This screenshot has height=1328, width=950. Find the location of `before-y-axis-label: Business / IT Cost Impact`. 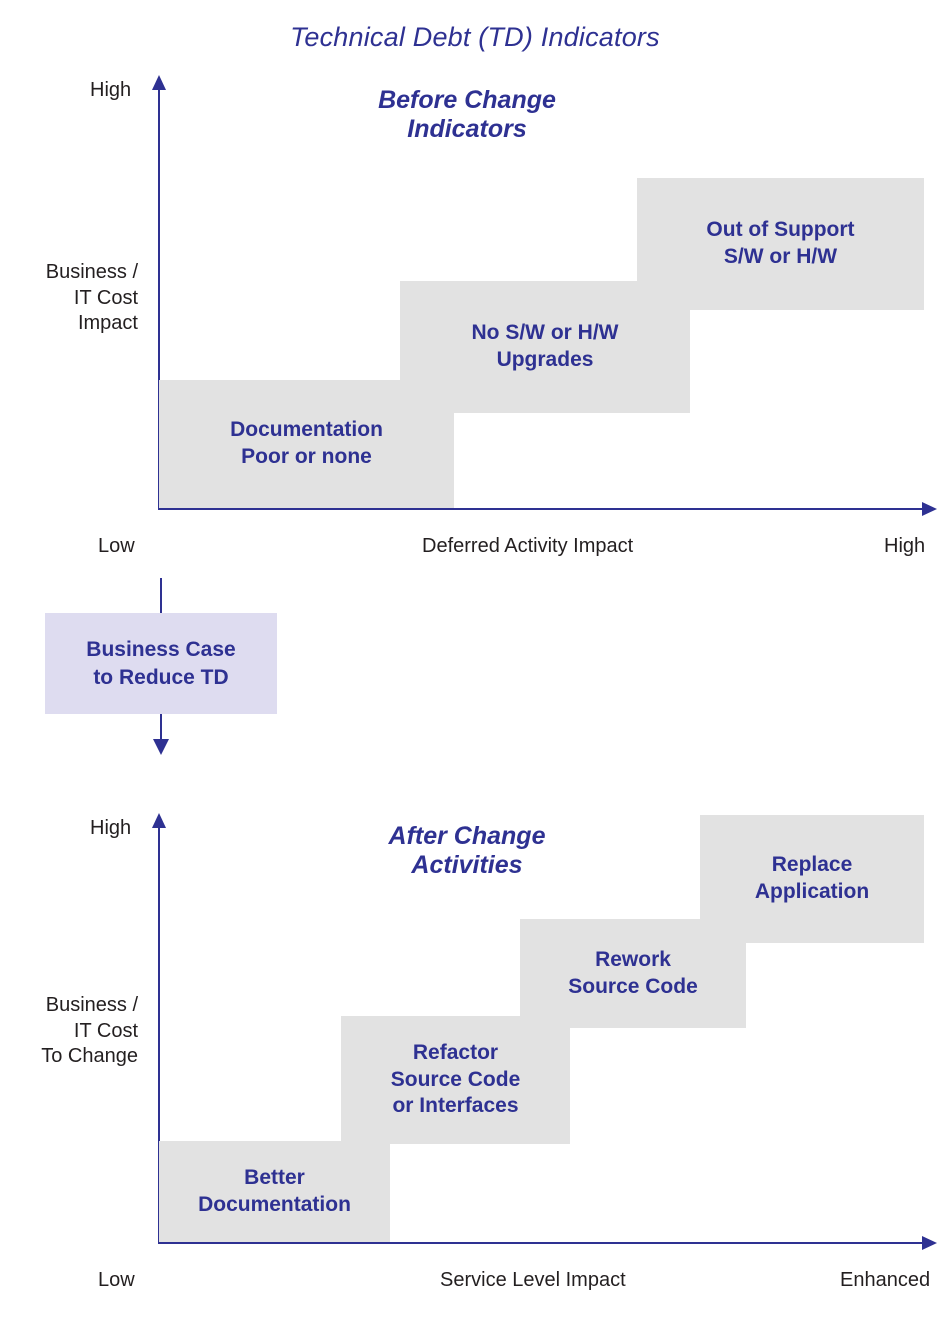

before-y-axis-label: Business / IT Cost Impact is located at coordinates (91, 298).